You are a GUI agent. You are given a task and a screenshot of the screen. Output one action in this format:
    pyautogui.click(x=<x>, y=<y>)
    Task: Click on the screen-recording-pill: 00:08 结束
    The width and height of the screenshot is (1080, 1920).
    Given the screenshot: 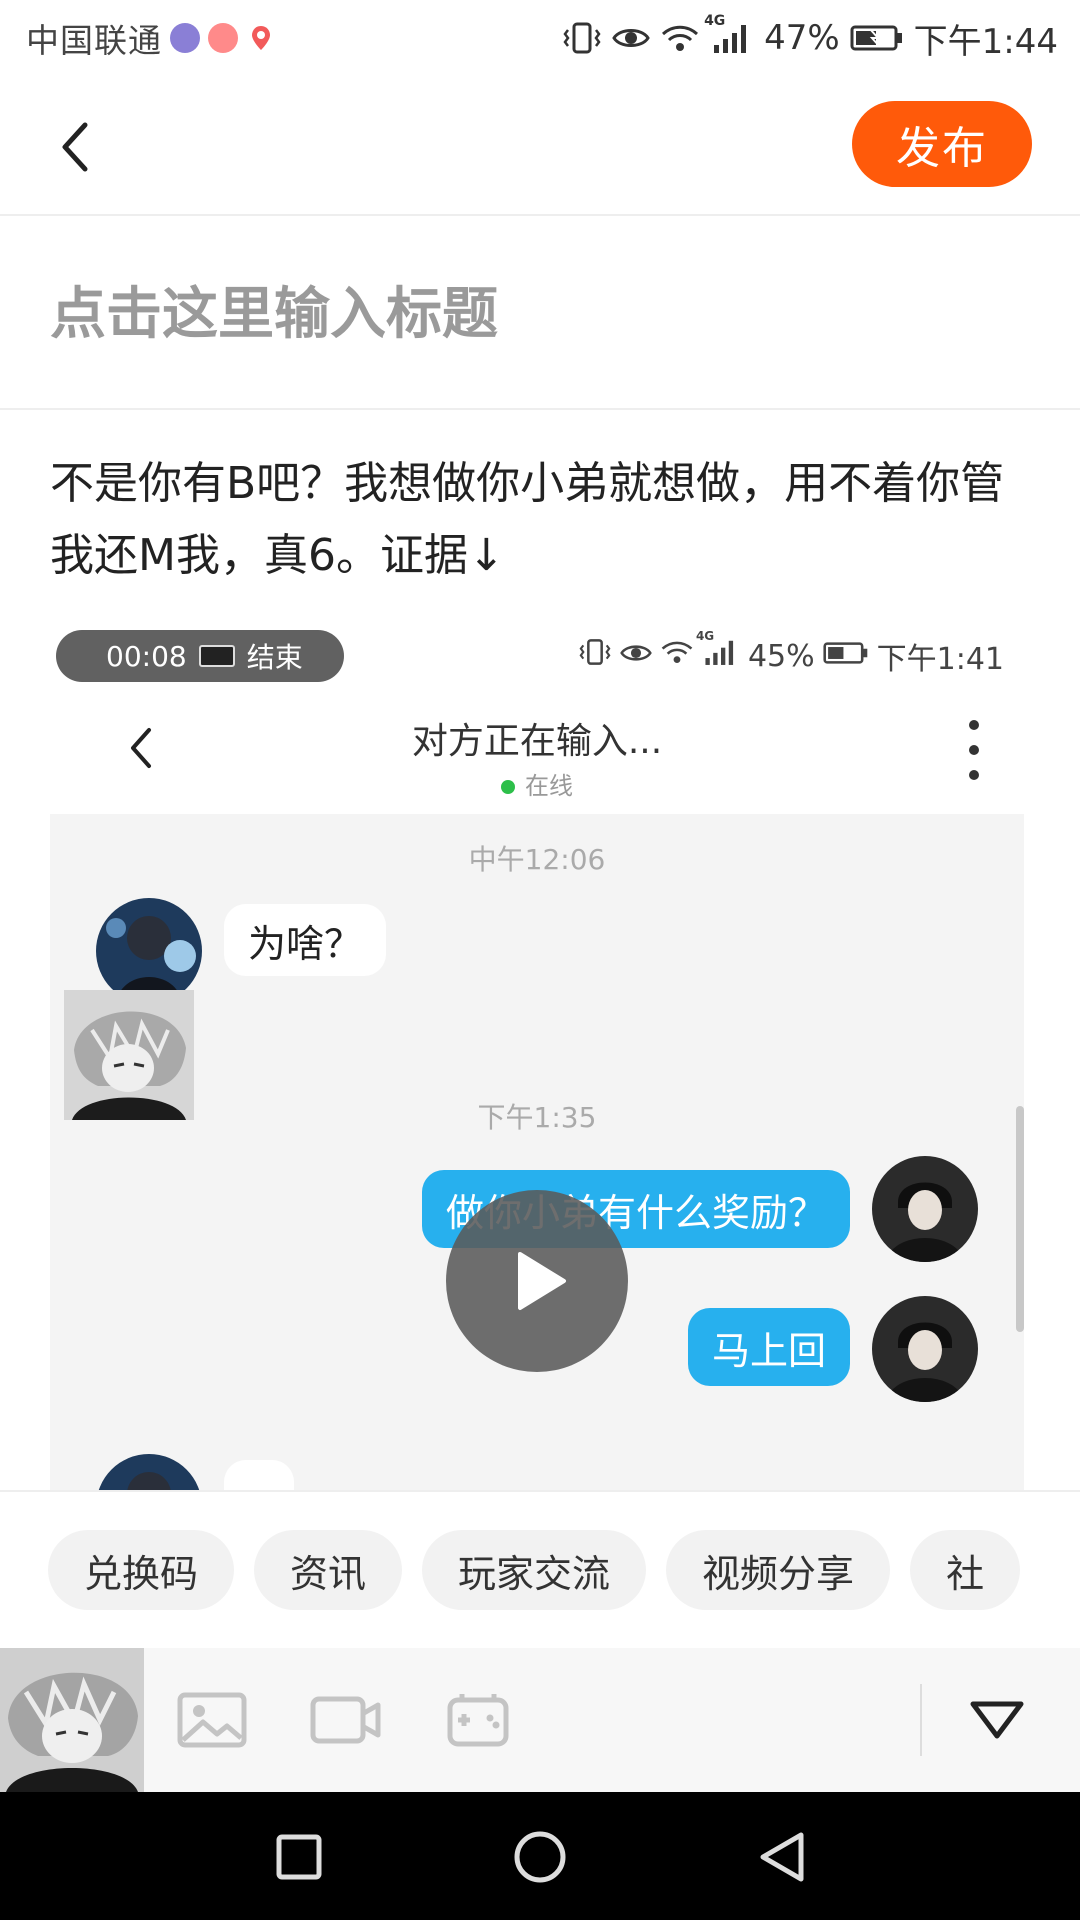 What is the action you would take?
    pyautogui.click(x=200, y=656)
    